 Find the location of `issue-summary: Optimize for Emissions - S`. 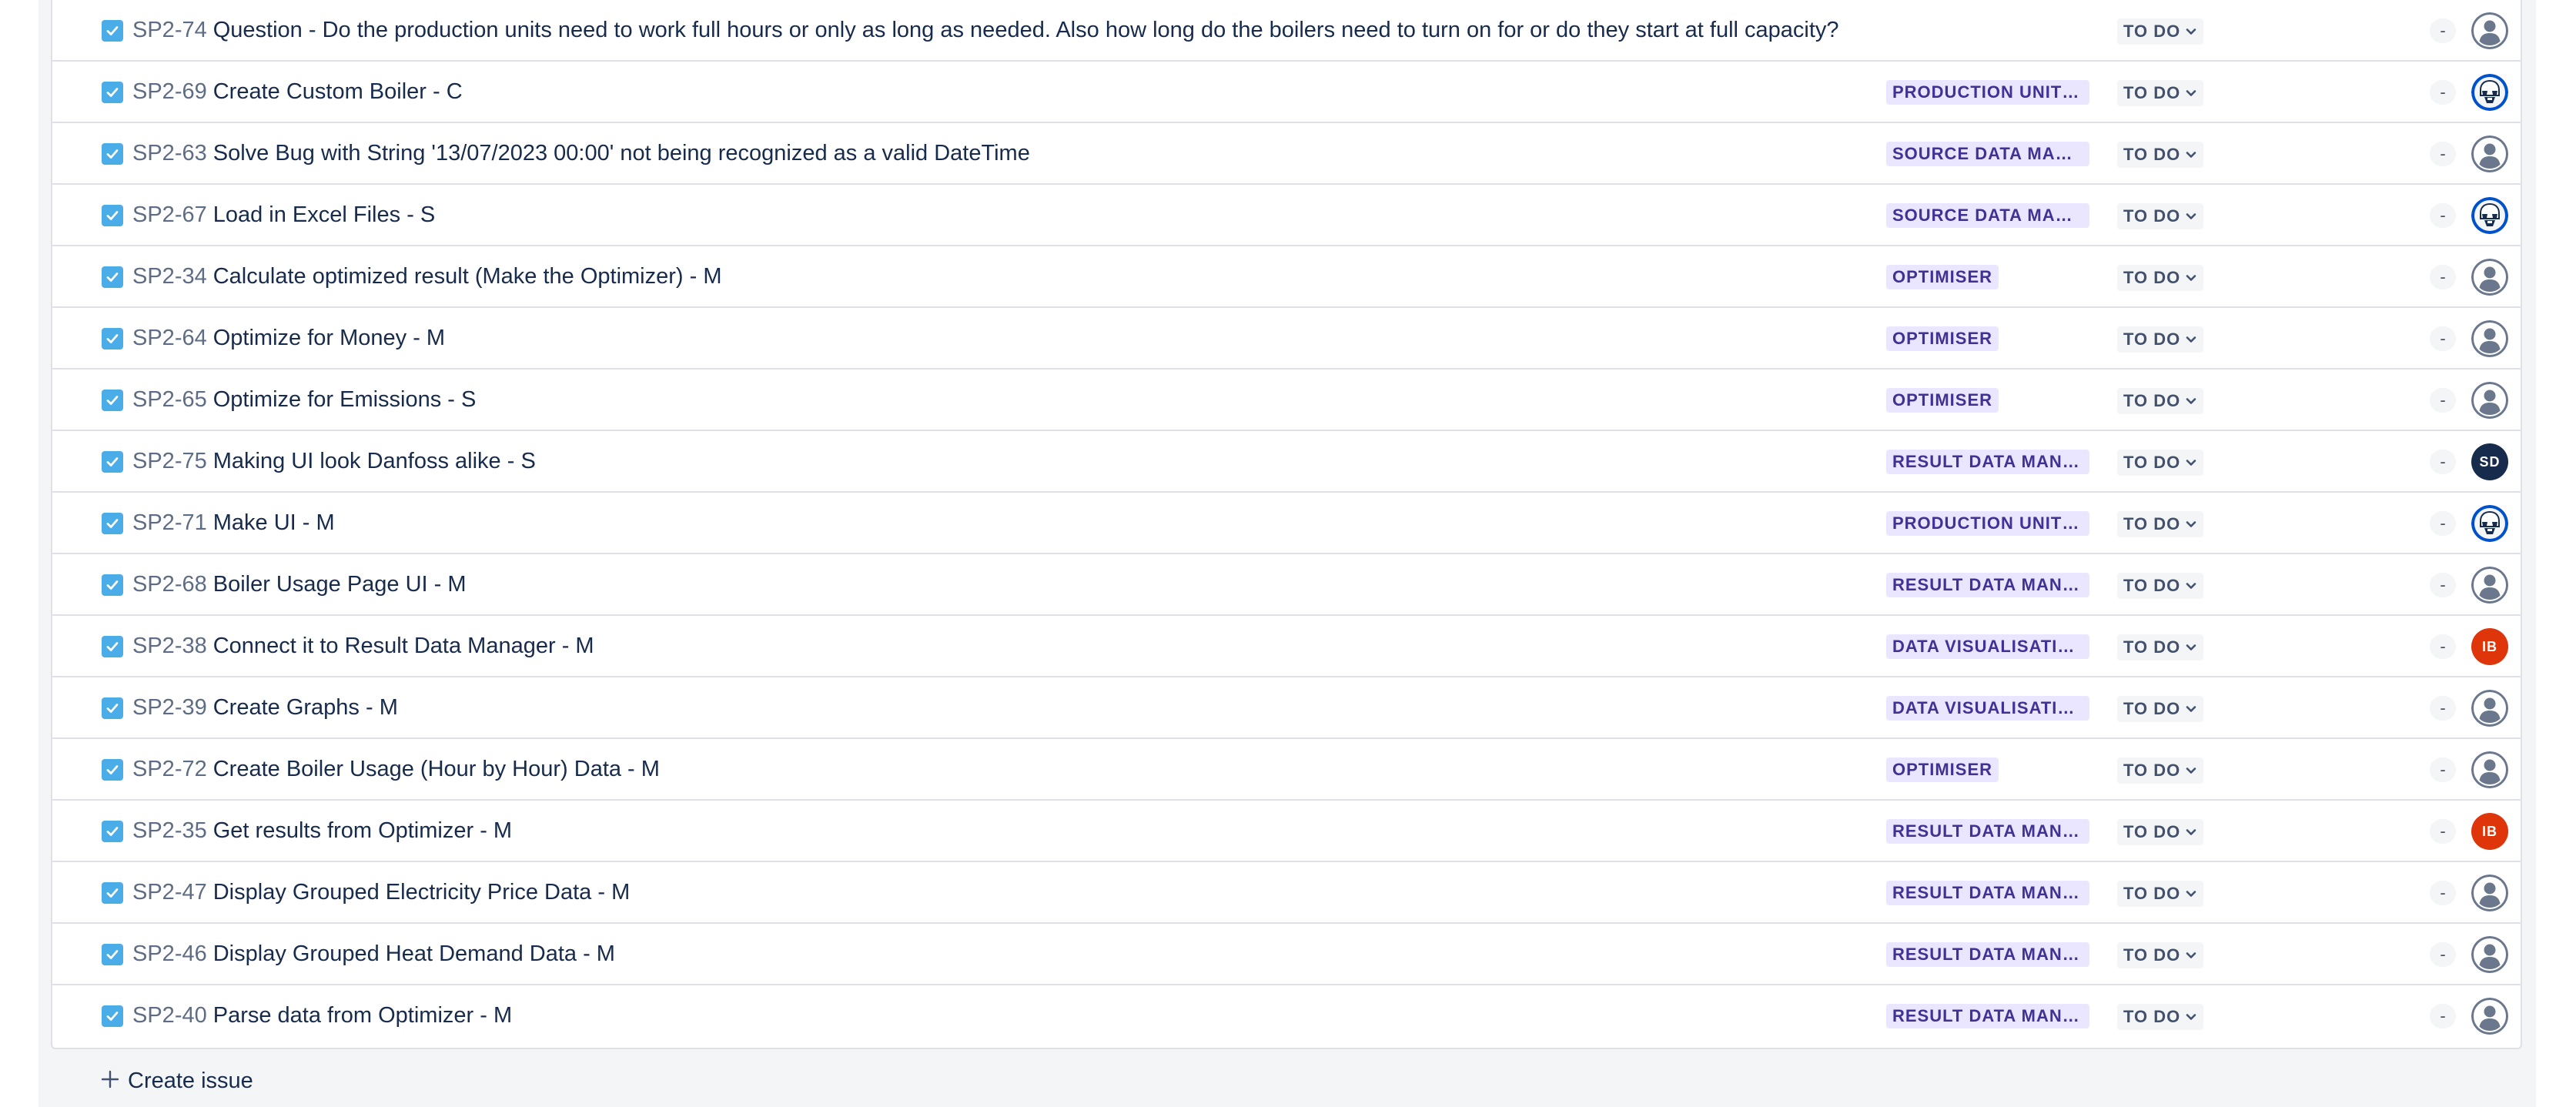

issue-summary: Optimize for Emissions - S is located at coordinates (345, 400).